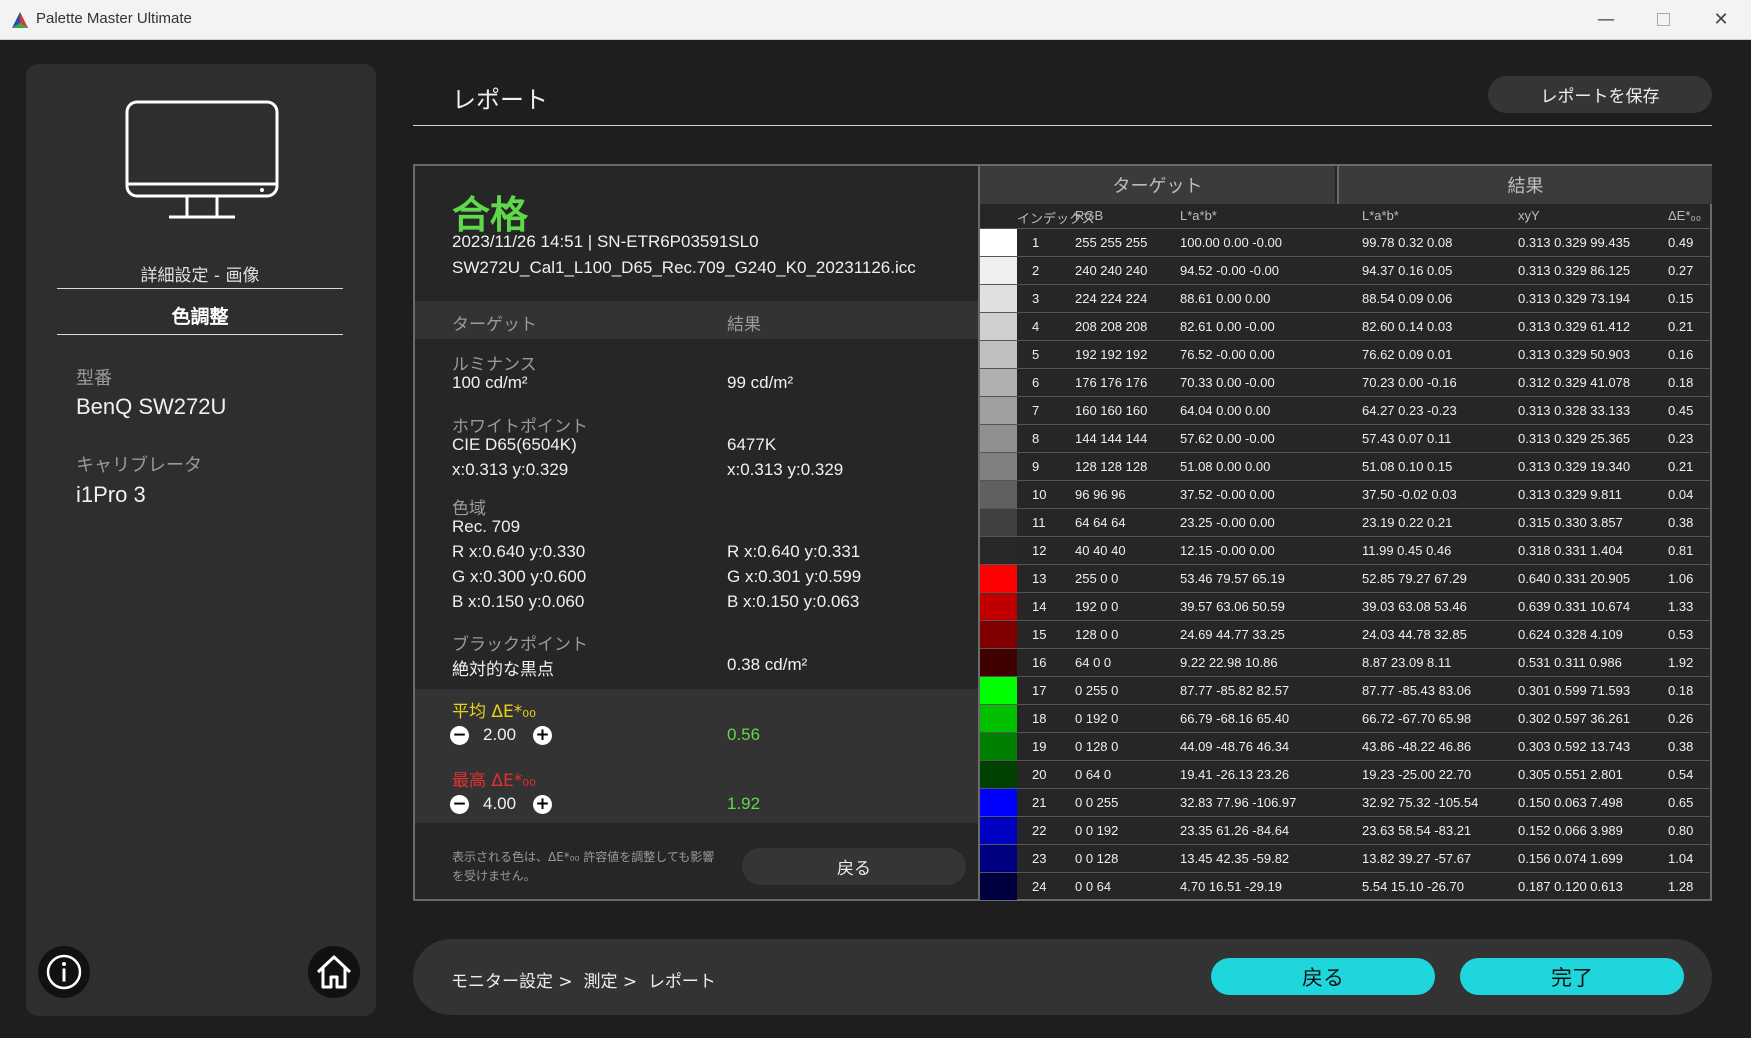 The width and height of the screenshot is (1751, 1038). I want to click on model-label: 型番, so click(94, 378).